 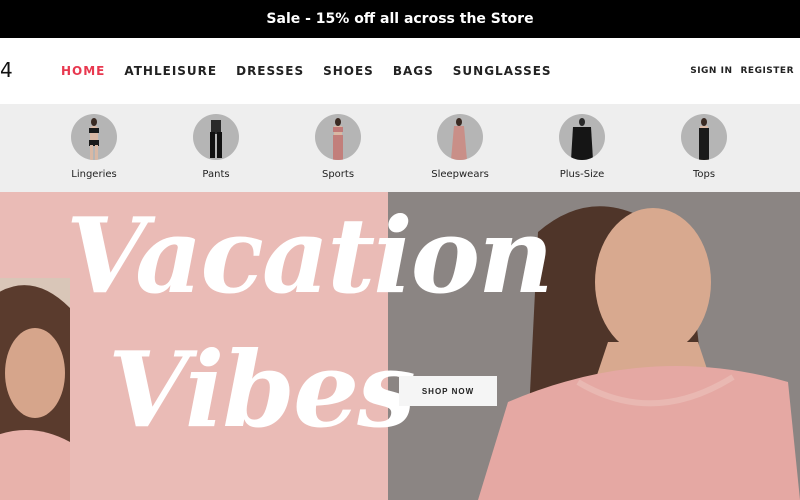 What do you see at coordinates (262, 389) in the screenshot?
I see `hero-headline-line2: Vibes` at bounding box center [262, 389].